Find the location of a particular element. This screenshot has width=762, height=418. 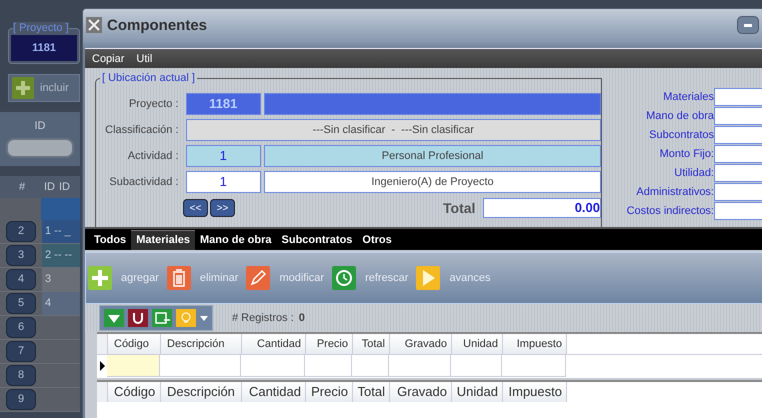

row-number: 4 is located at coordinates (21, 279).